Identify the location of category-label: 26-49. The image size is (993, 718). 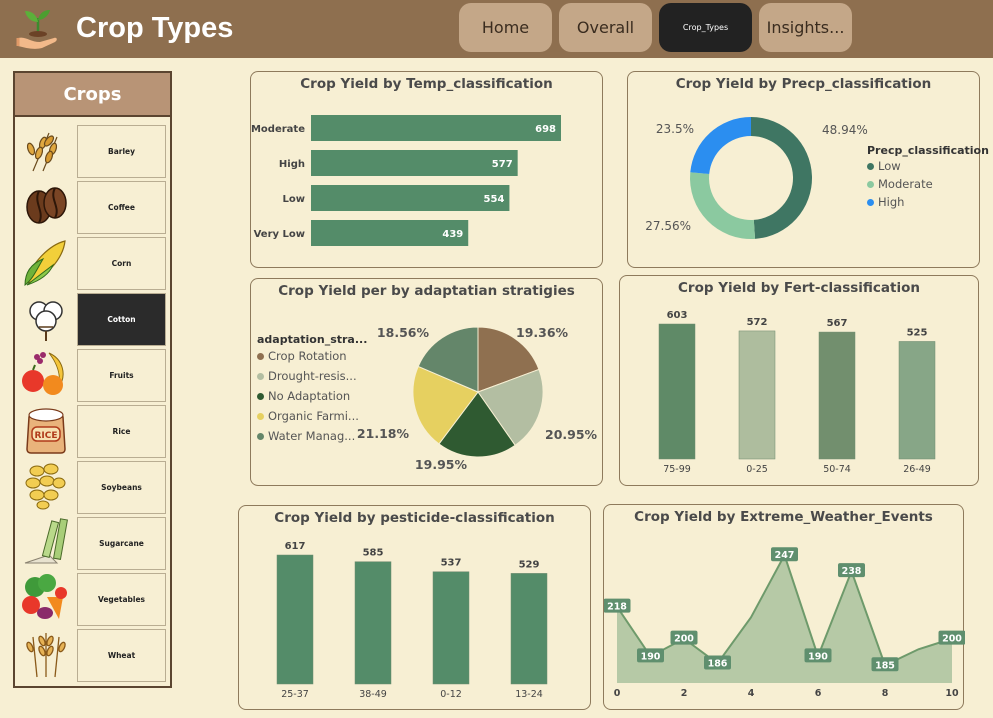
(917, 469).